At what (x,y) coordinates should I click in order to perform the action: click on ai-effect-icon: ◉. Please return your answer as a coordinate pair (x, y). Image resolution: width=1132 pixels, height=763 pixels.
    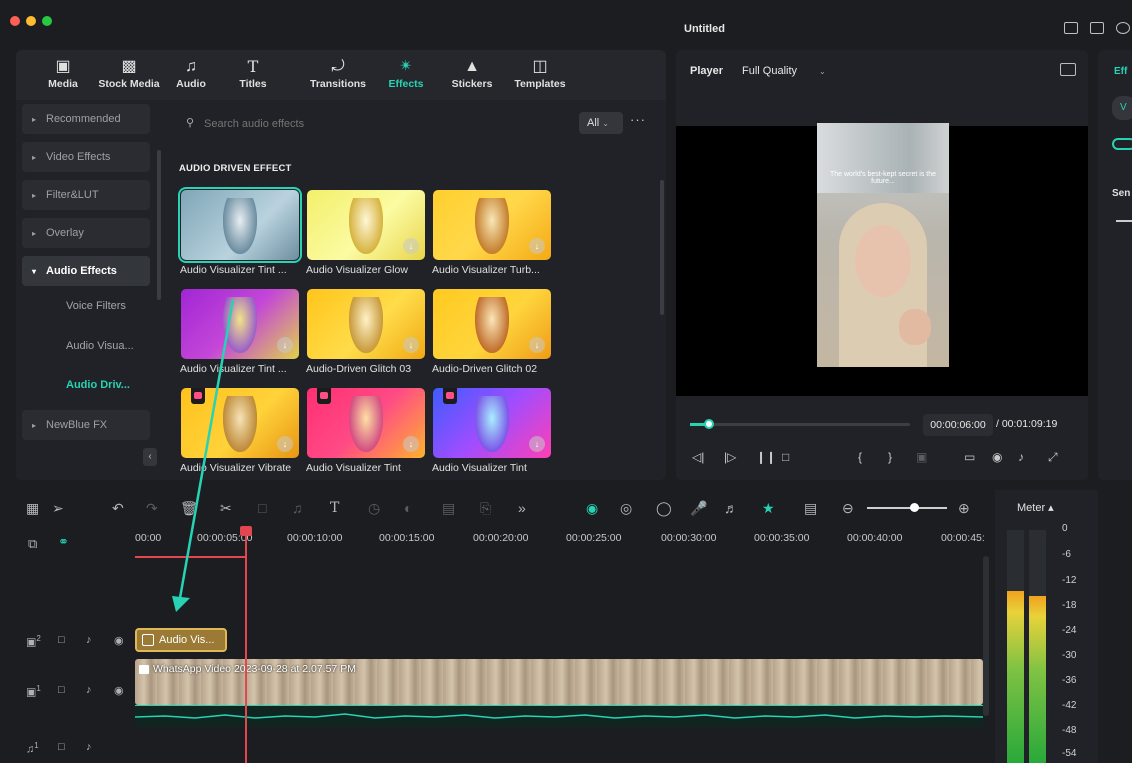
    Looking at the image, I should click on (592, 508).